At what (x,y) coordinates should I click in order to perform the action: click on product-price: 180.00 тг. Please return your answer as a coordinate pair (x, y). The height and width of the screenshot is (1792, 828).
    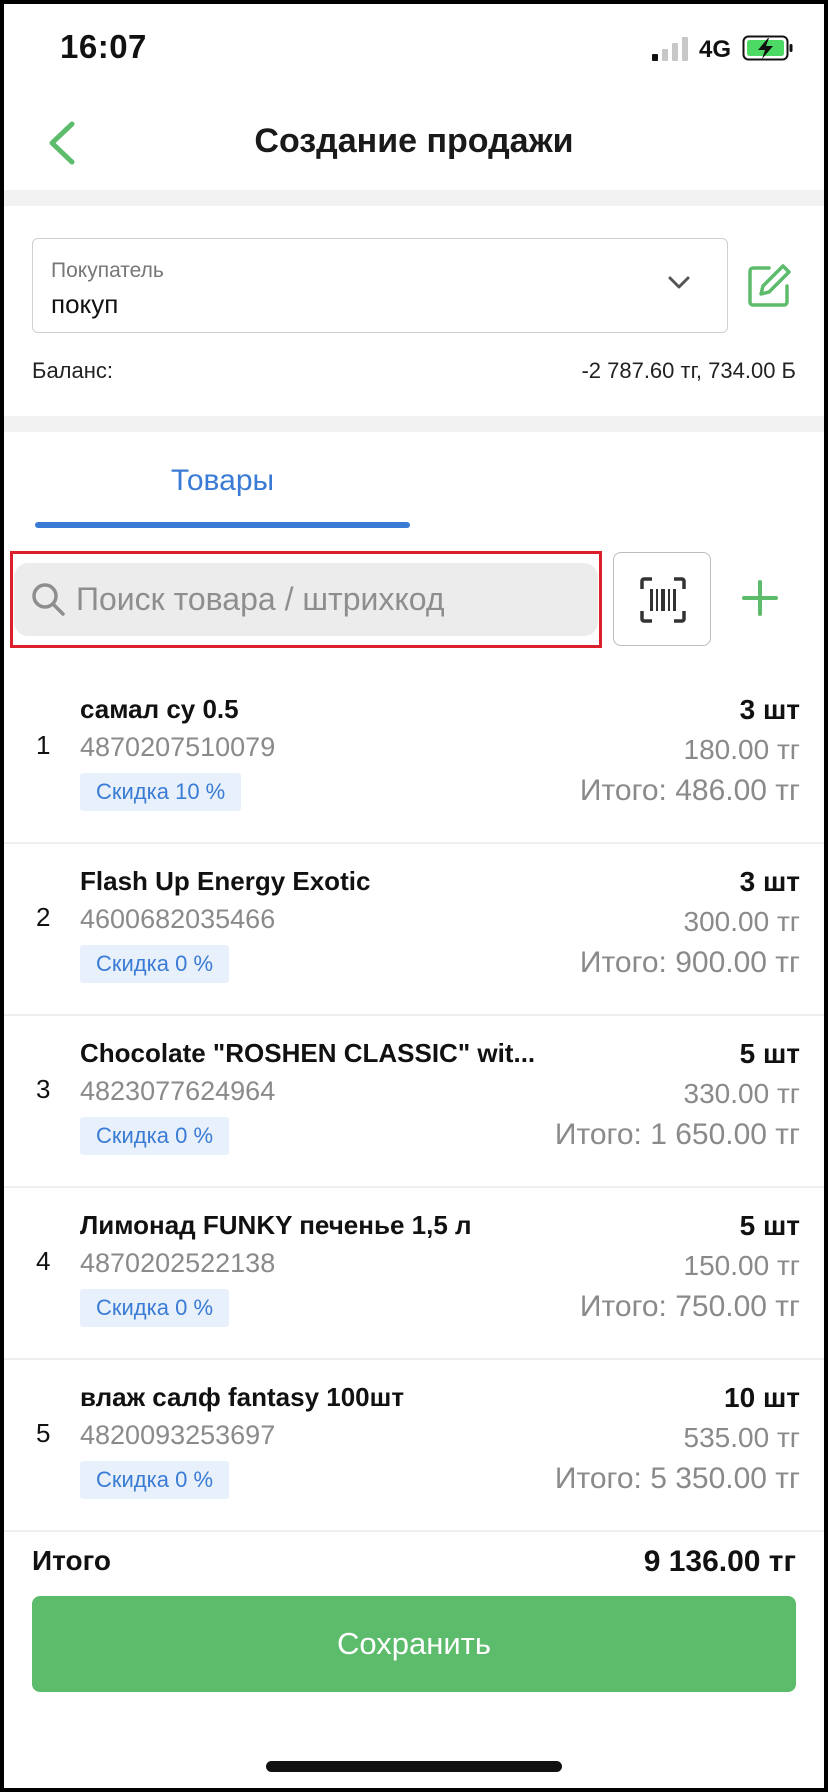
    Looking at the image, I should click on (741, 749).